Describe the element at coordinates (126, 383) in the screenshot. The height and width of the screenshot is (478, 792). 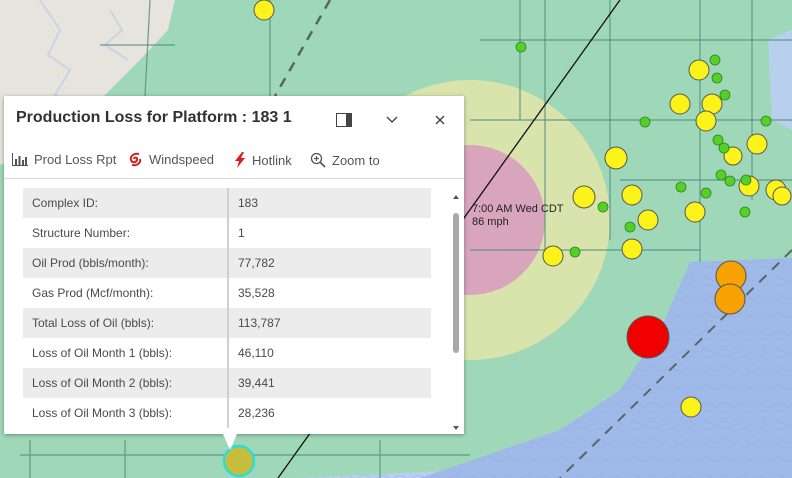
I see `attribute-label: Loss of Oil Month 2 (bbls):` at that location.